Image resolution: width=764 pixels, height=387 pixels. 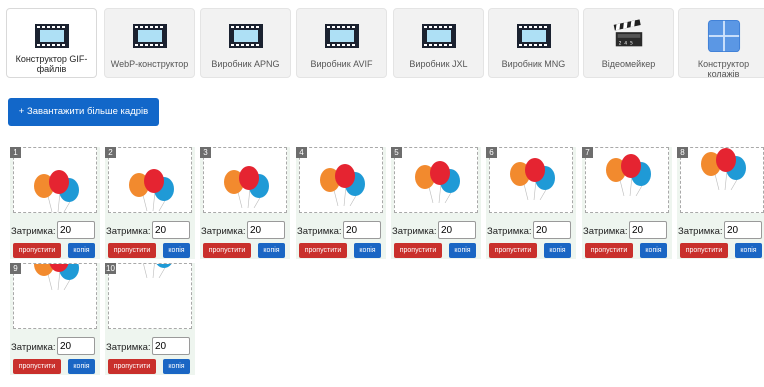 I want to click on svg-text: 2 4 5, so click(x=625, y=43).